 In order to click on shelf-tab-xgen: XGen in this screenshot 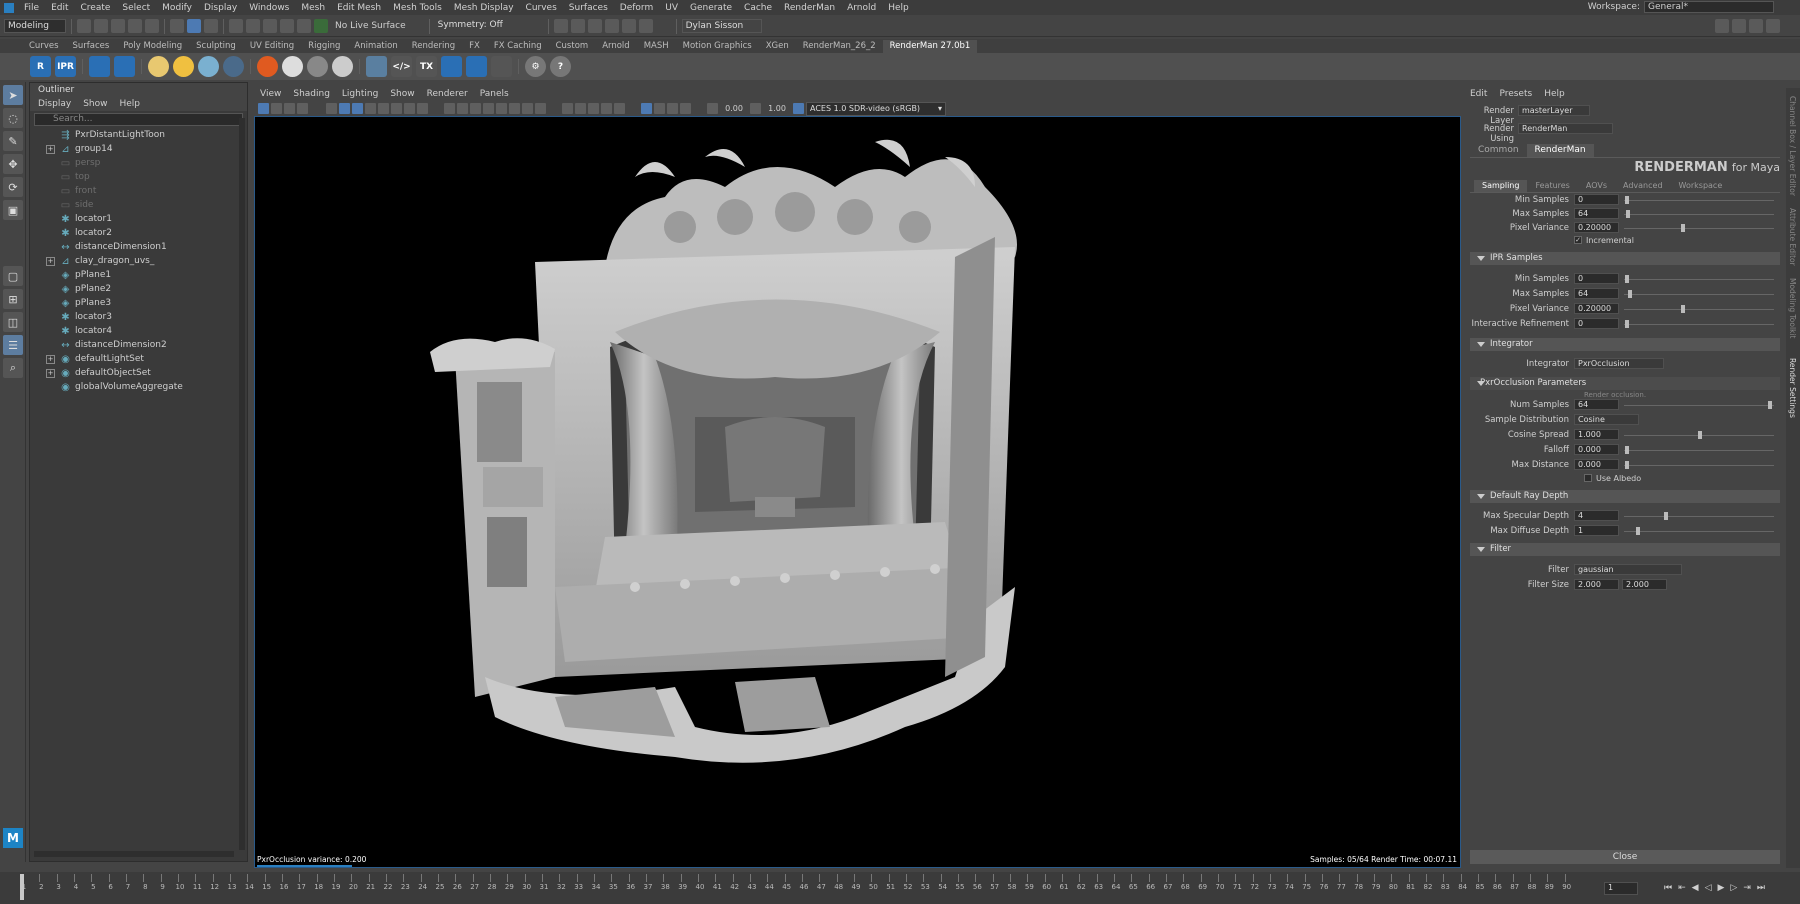, I will do `click(777, 46)`.